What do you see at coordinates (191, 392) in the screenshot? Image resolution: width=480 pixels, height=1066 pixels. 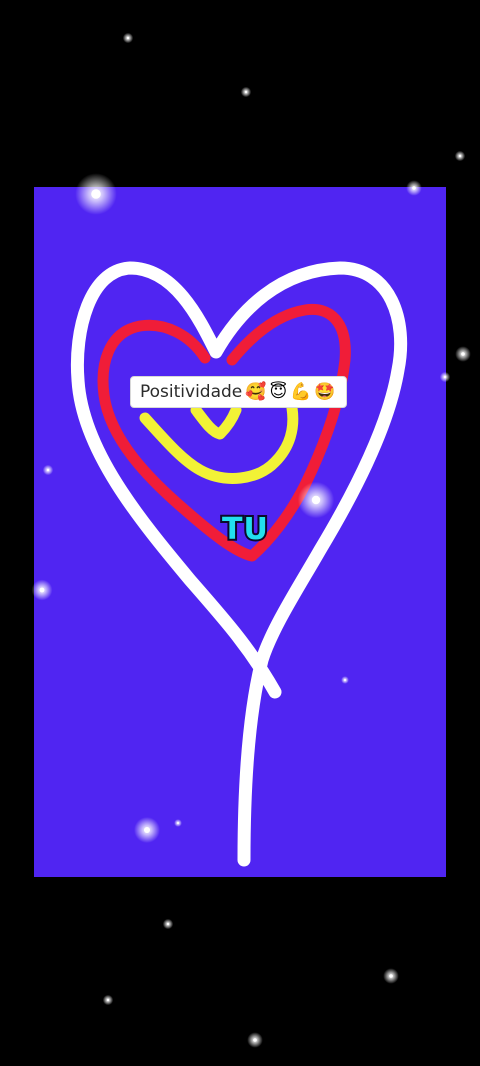 I see `caption-text: Positividade` at bounding box center [191, 392].